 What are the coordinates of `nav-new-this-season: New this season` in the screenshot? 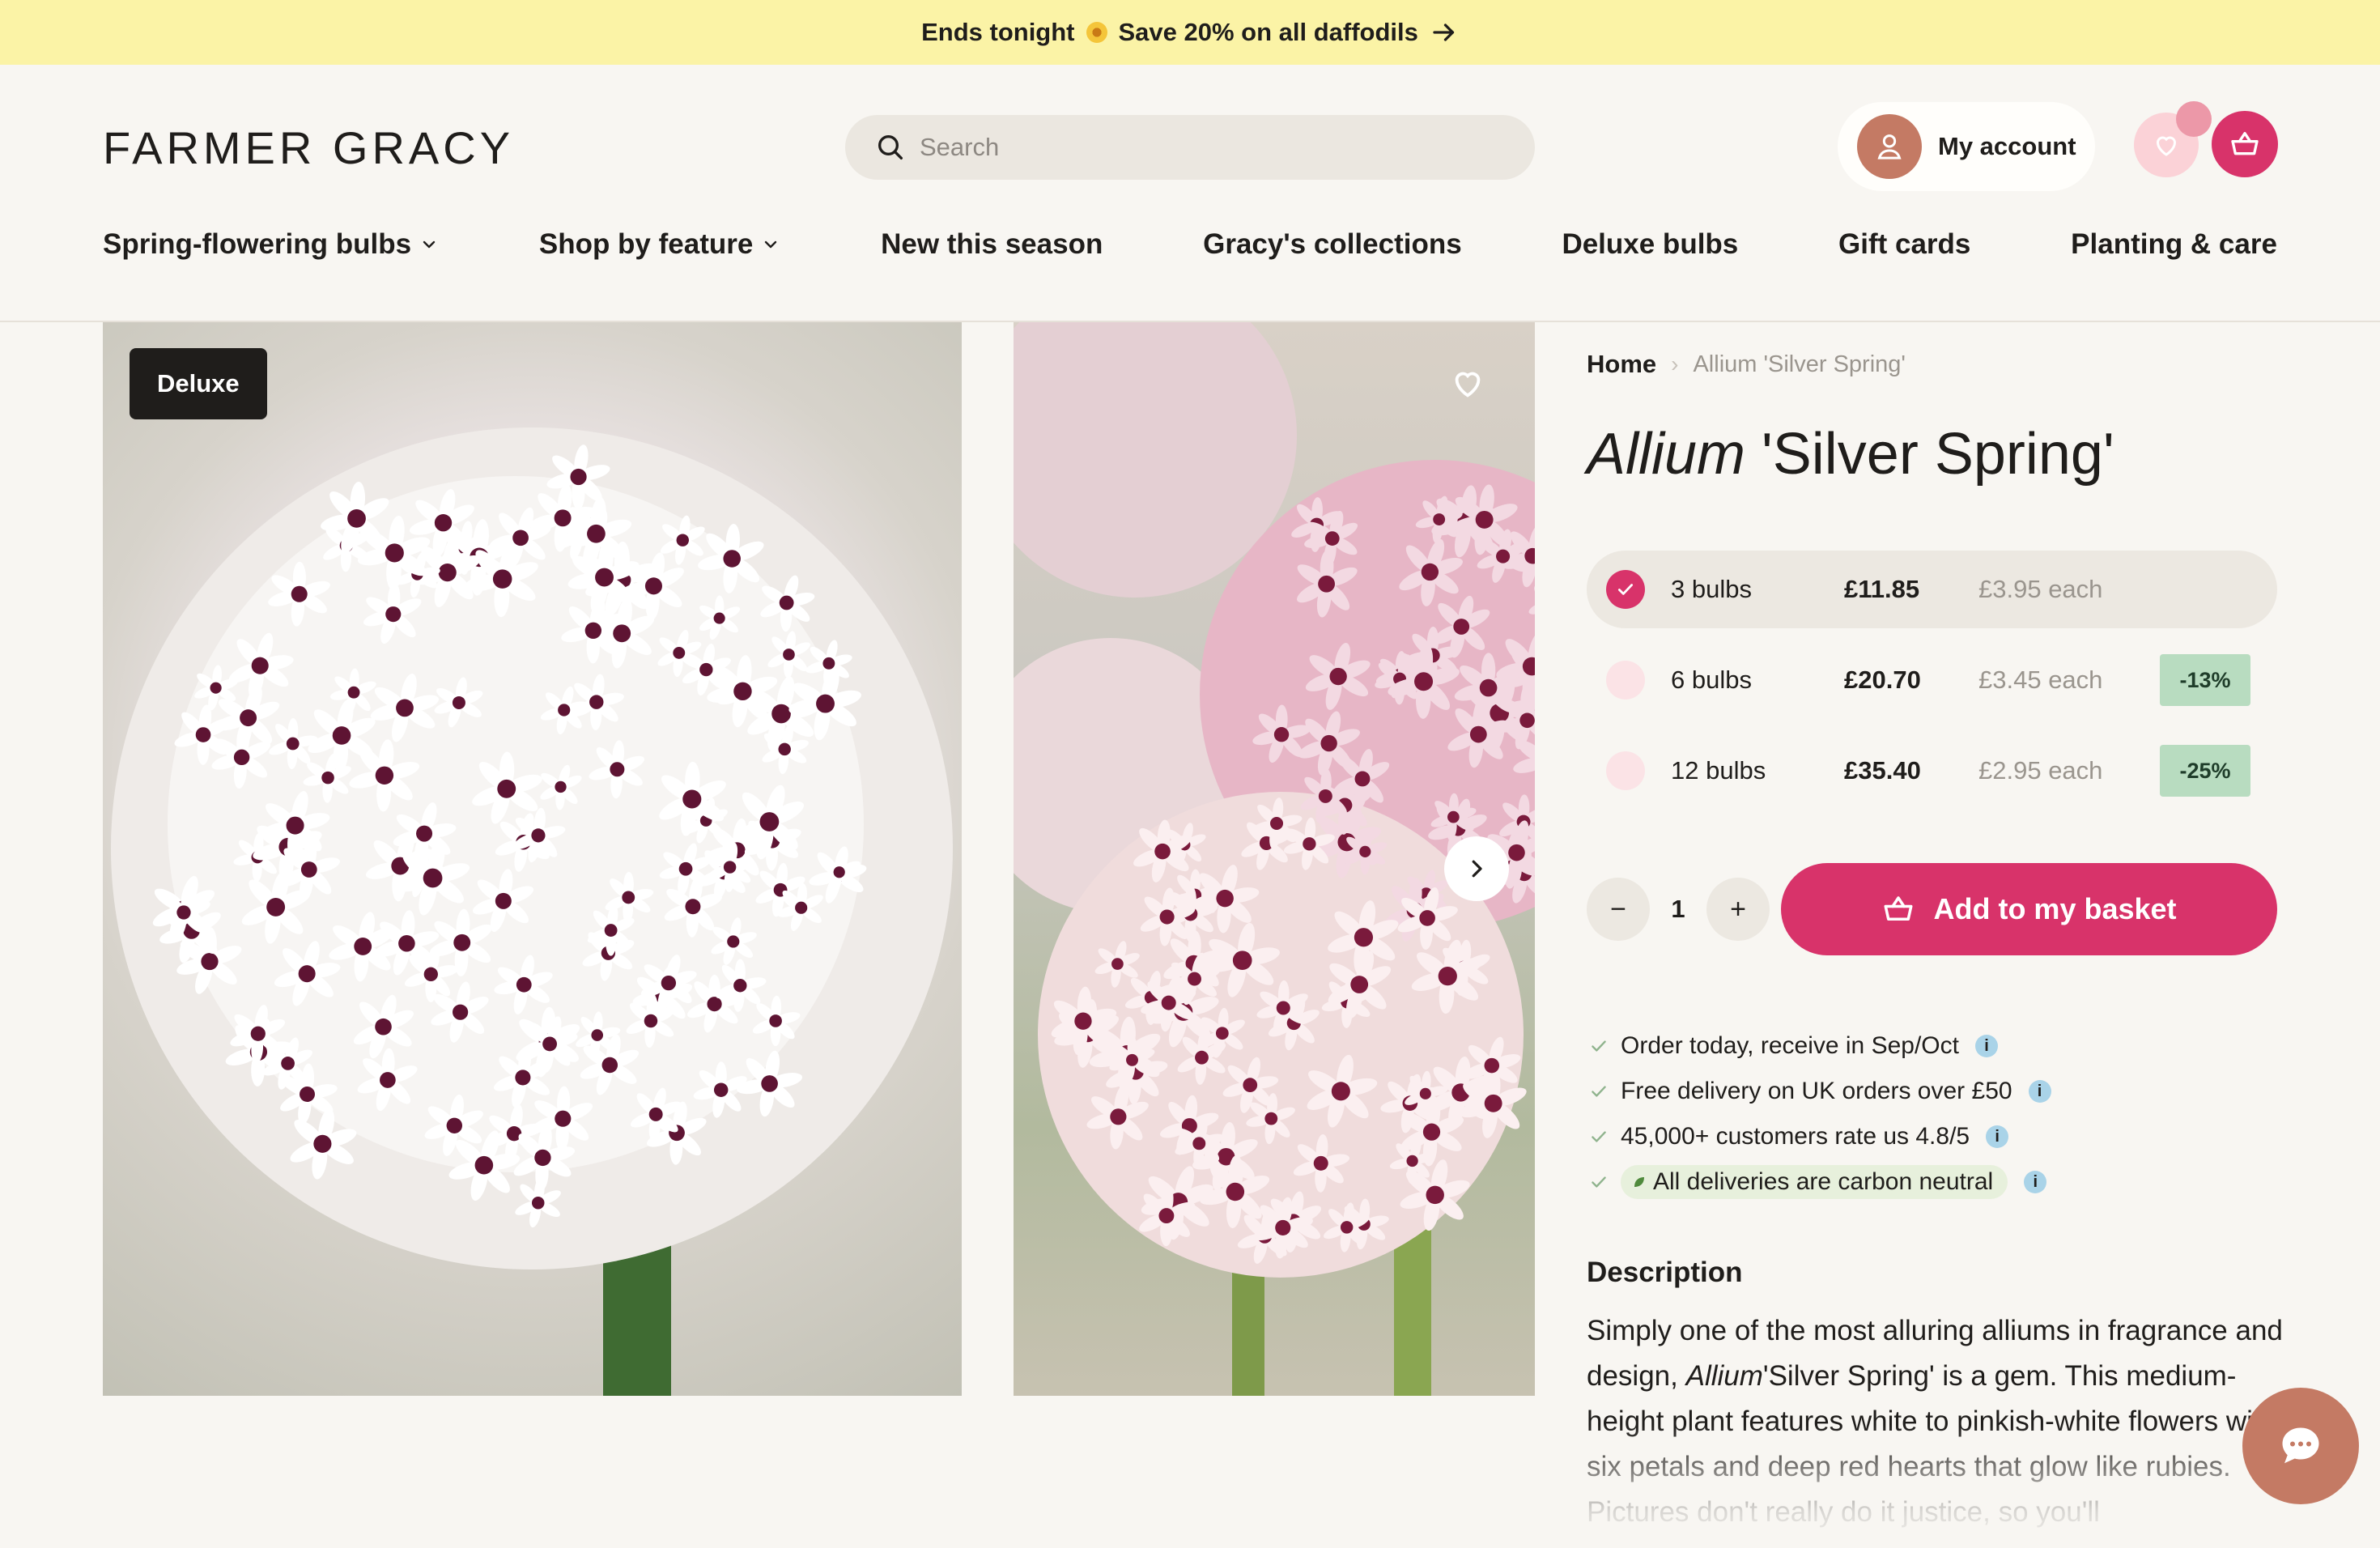 It's located at (992, 244).